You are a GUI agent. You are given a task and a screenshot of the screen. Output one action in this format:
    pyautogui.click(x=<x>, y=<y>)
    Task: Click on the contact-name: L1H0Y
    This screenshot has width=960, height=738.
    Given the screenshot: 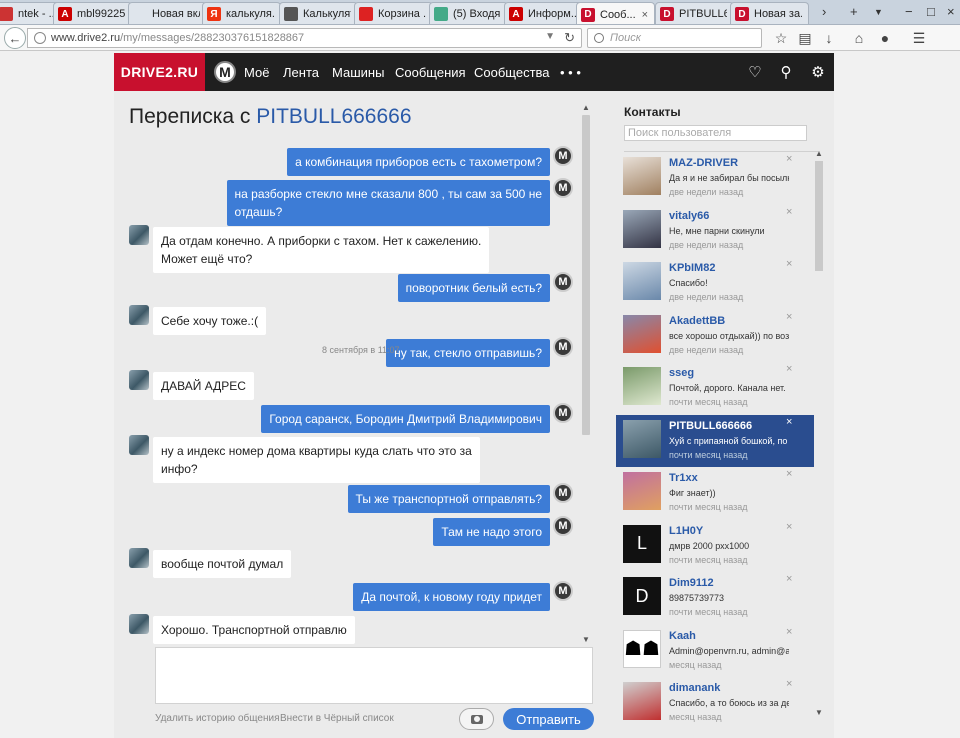 What is the action you would take?
    pyautogui.click(x=686, y=531)
    